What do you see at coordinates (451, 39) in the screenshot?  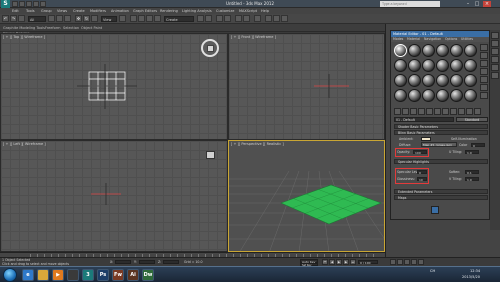 I see `menu-item-options: Options` at bounding box center [451, 39].